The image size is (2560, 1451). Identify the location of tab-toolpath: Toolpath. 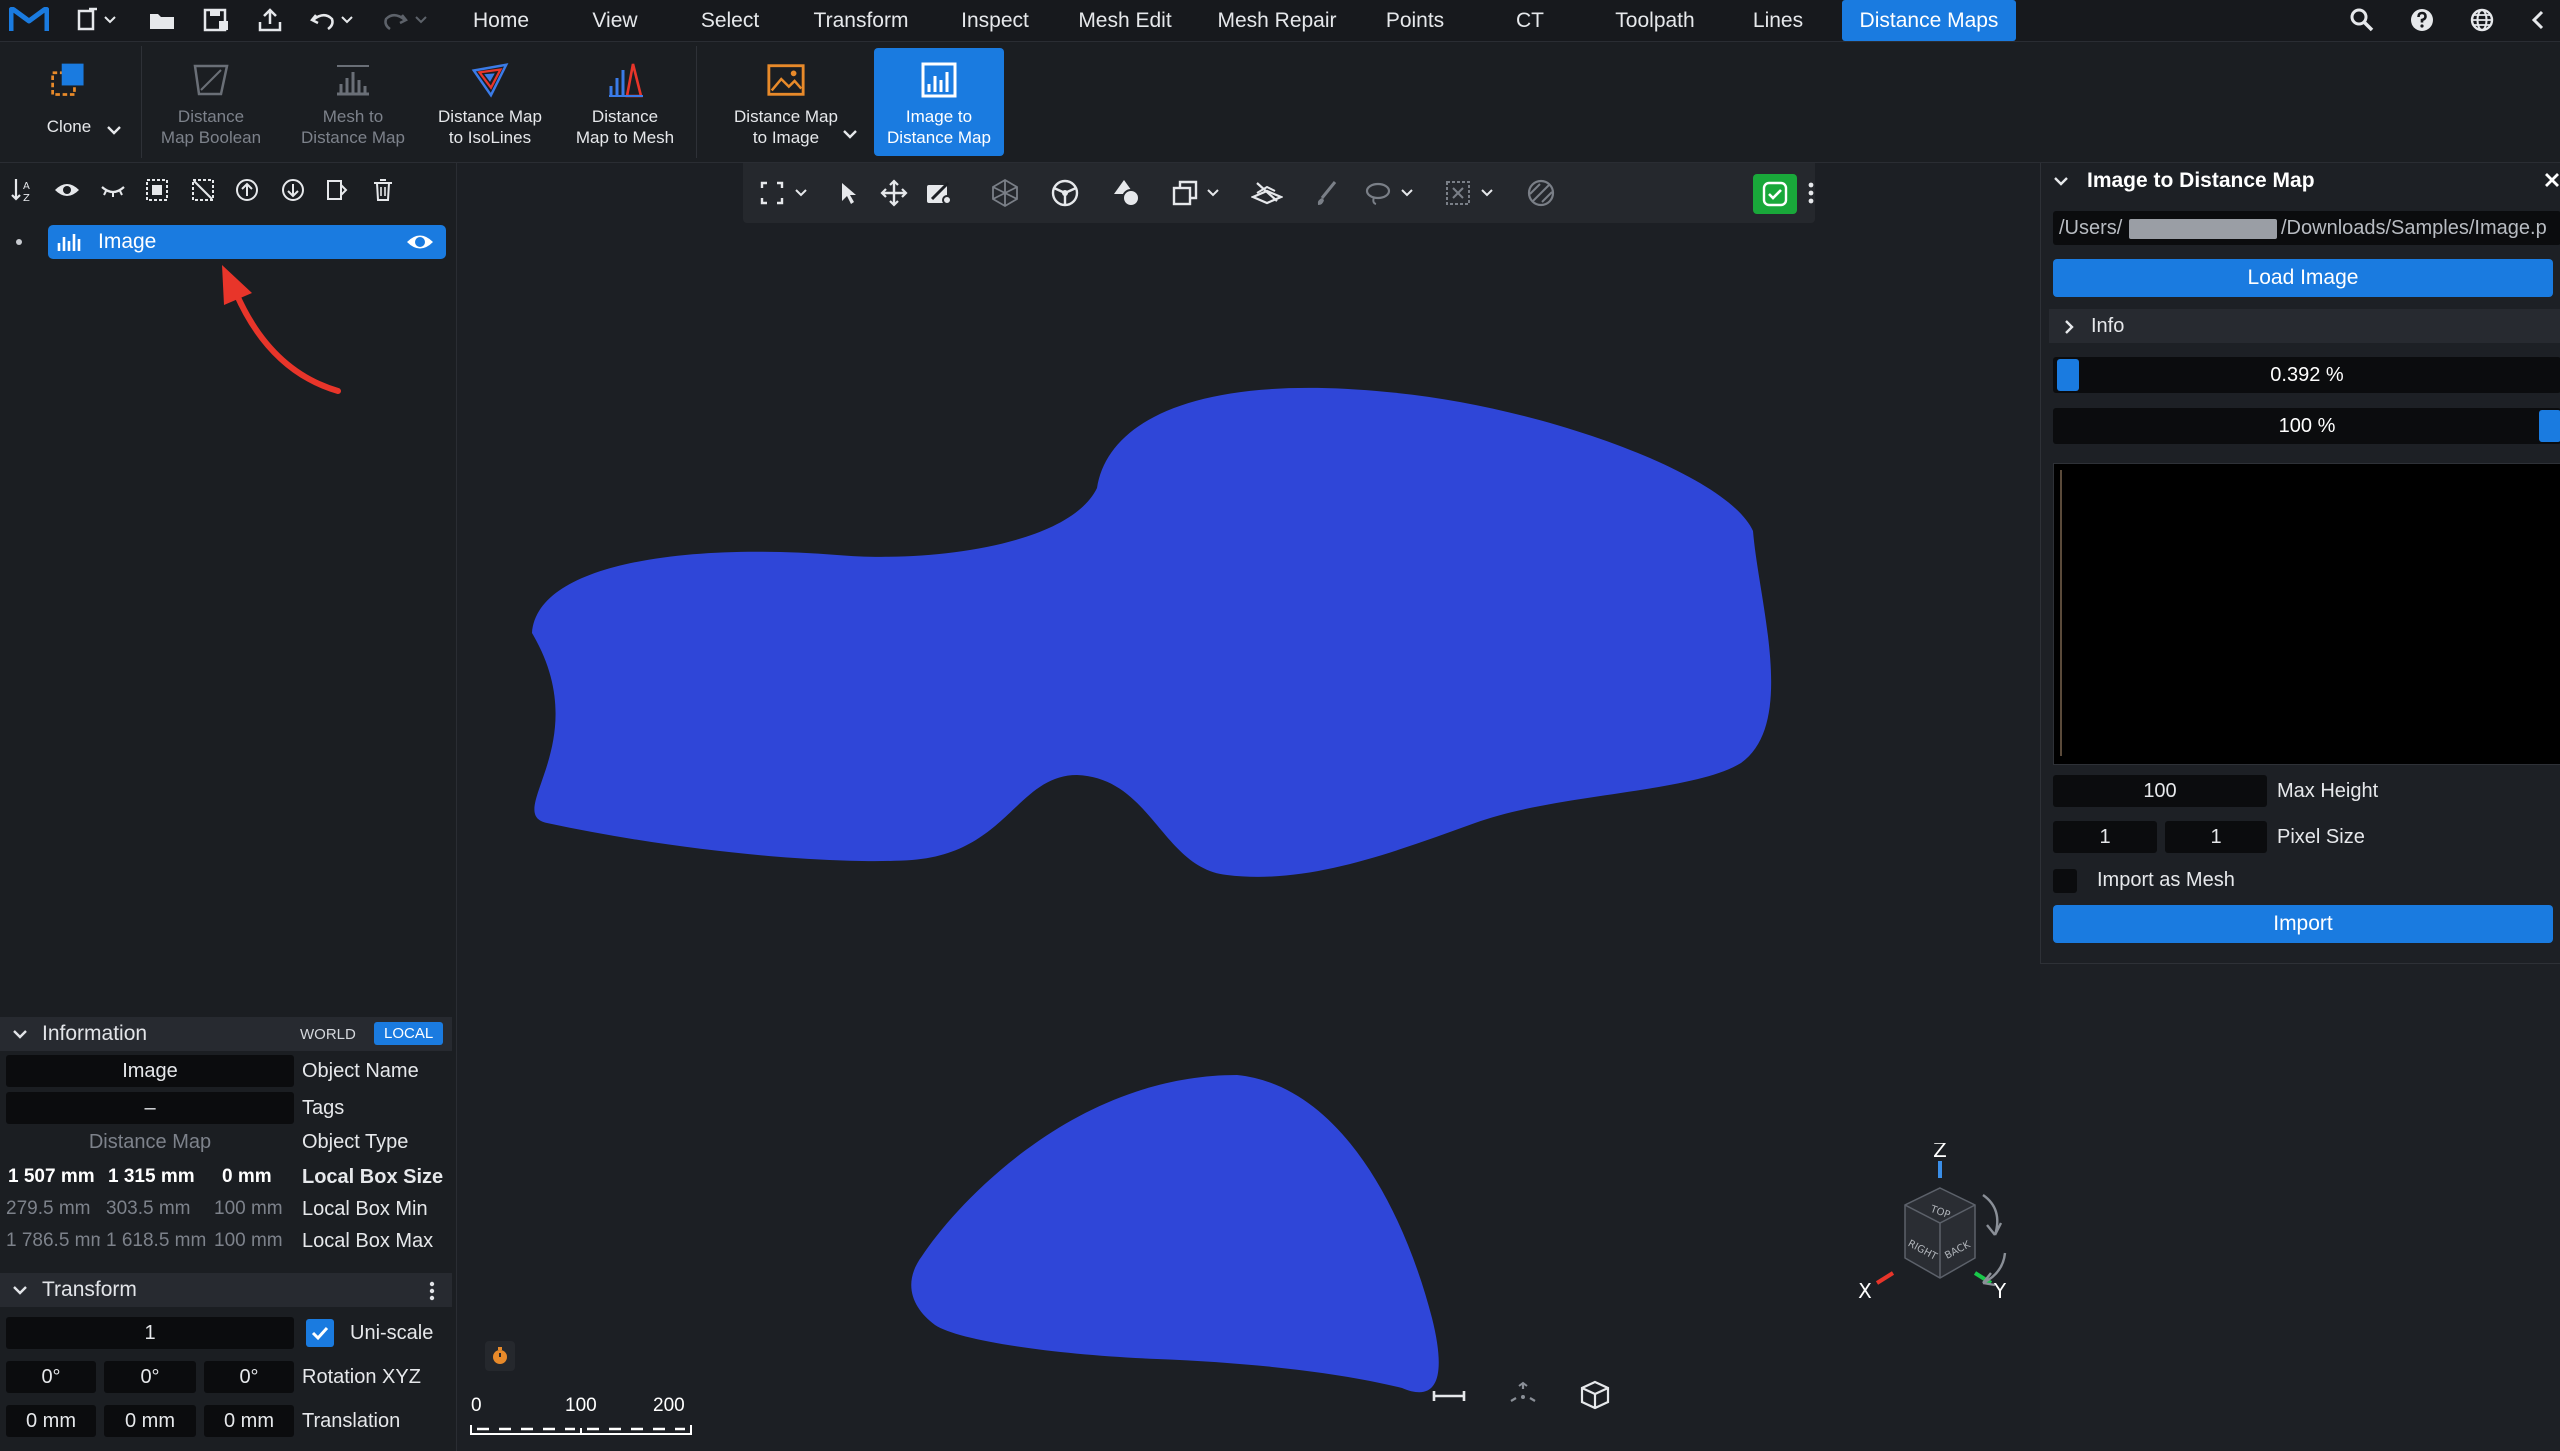
(1655, 20).